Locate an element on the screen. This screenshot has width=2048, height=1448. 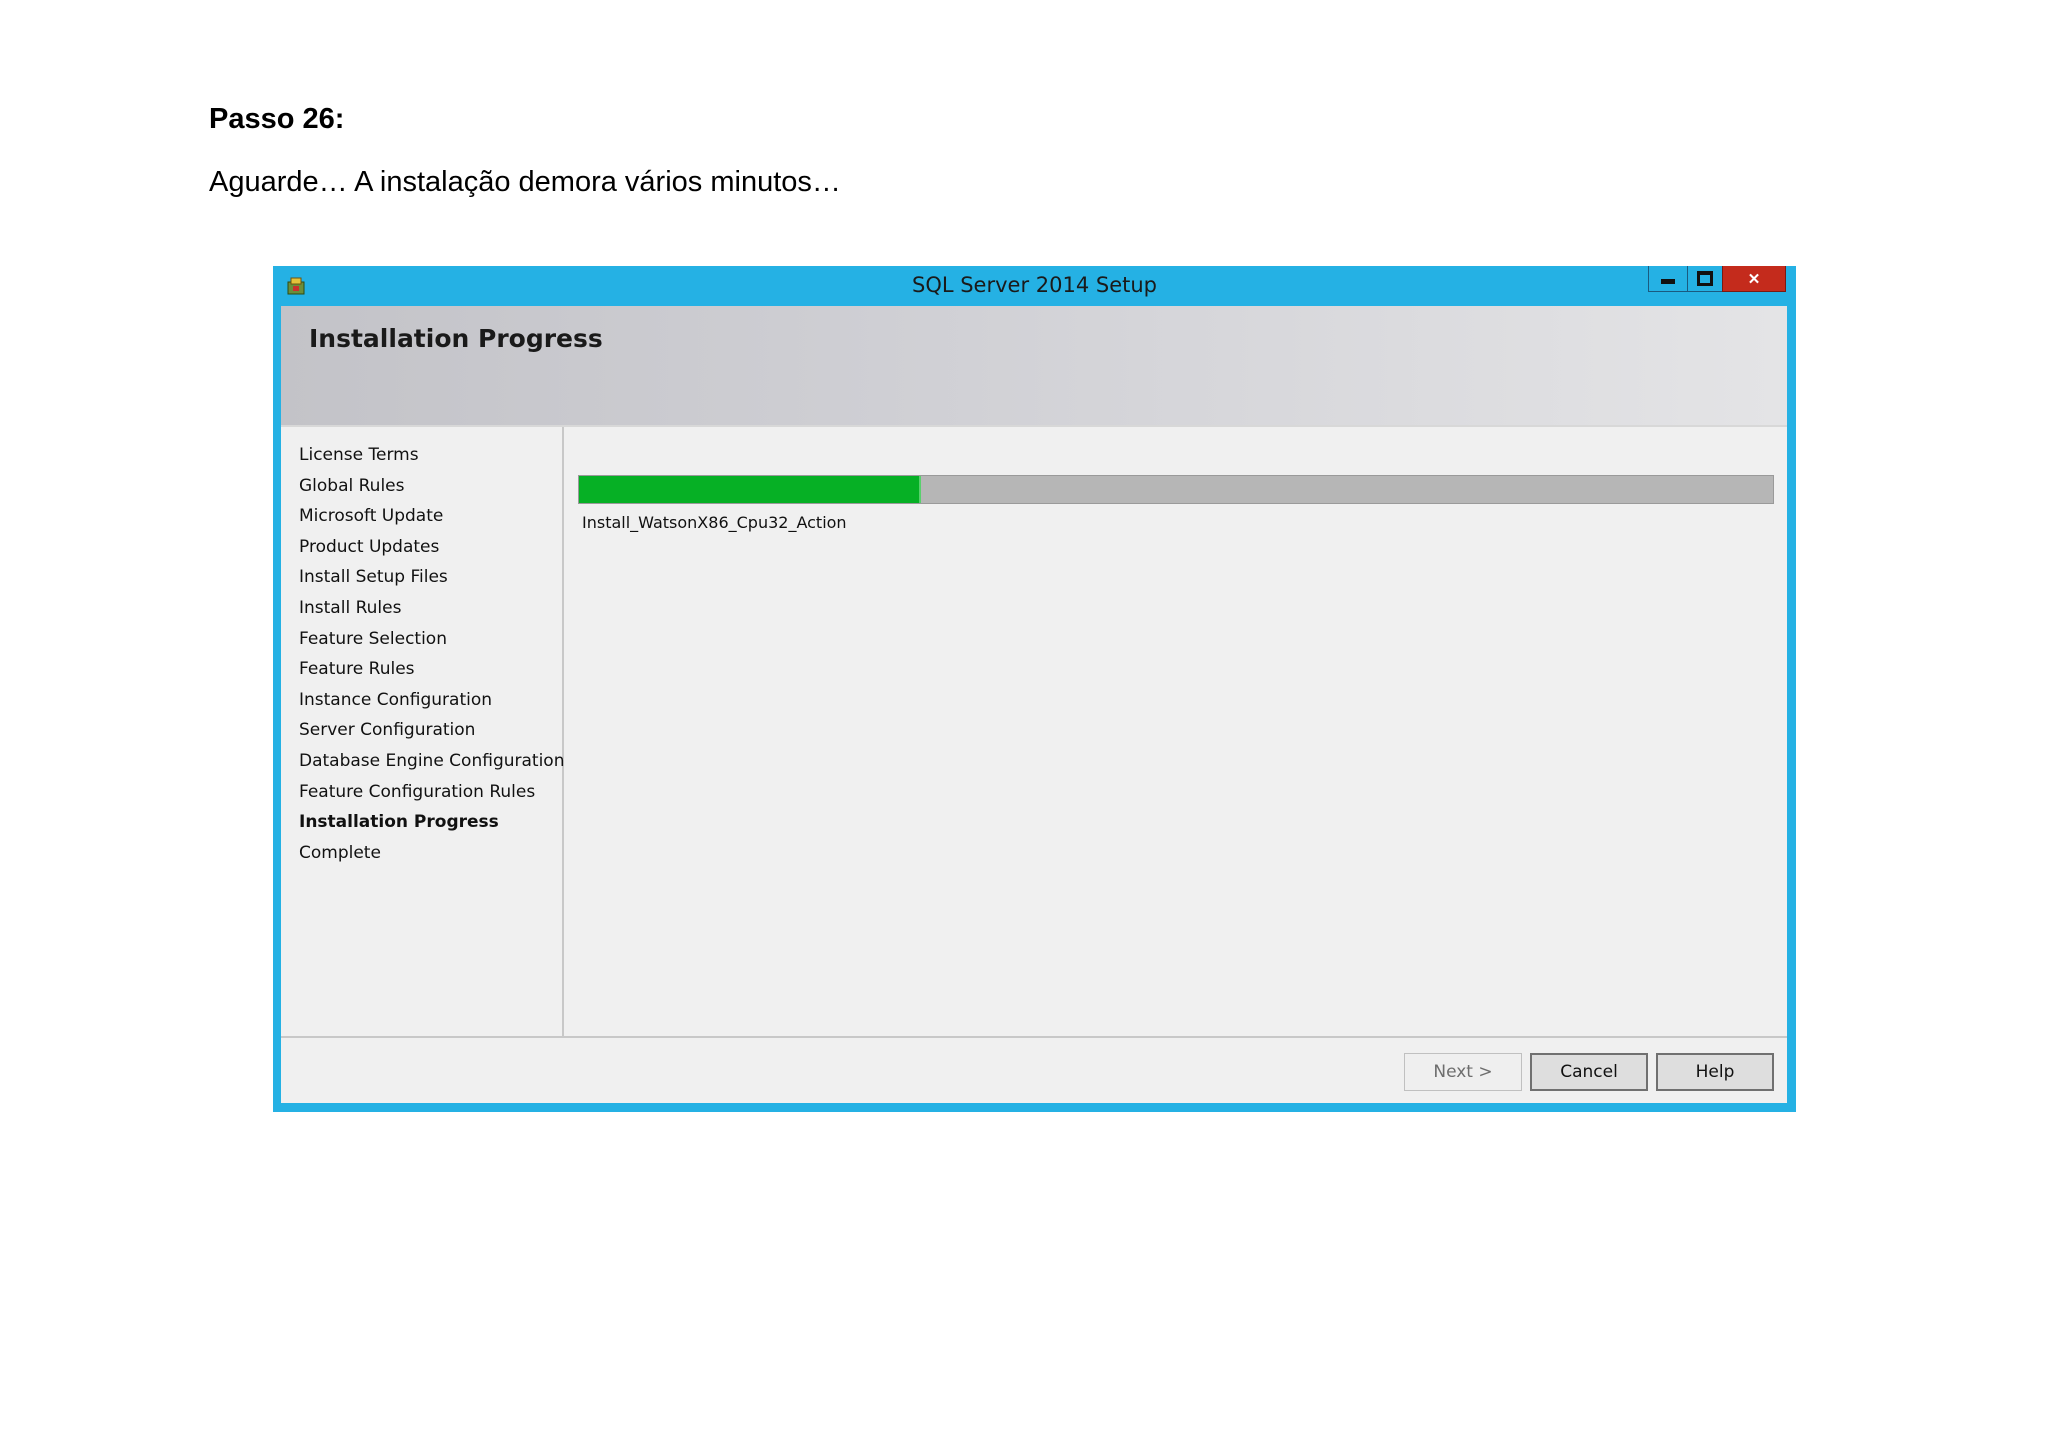
minimize-button is located at coordinates (1668, 279).